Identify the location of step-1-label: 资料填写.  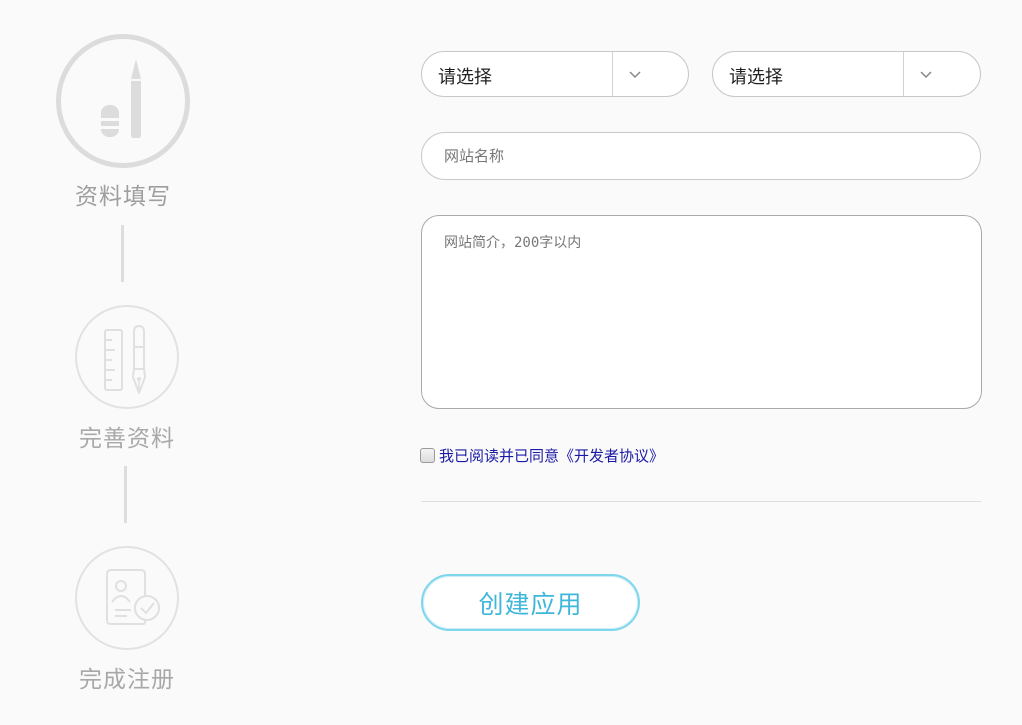
(123, 197).